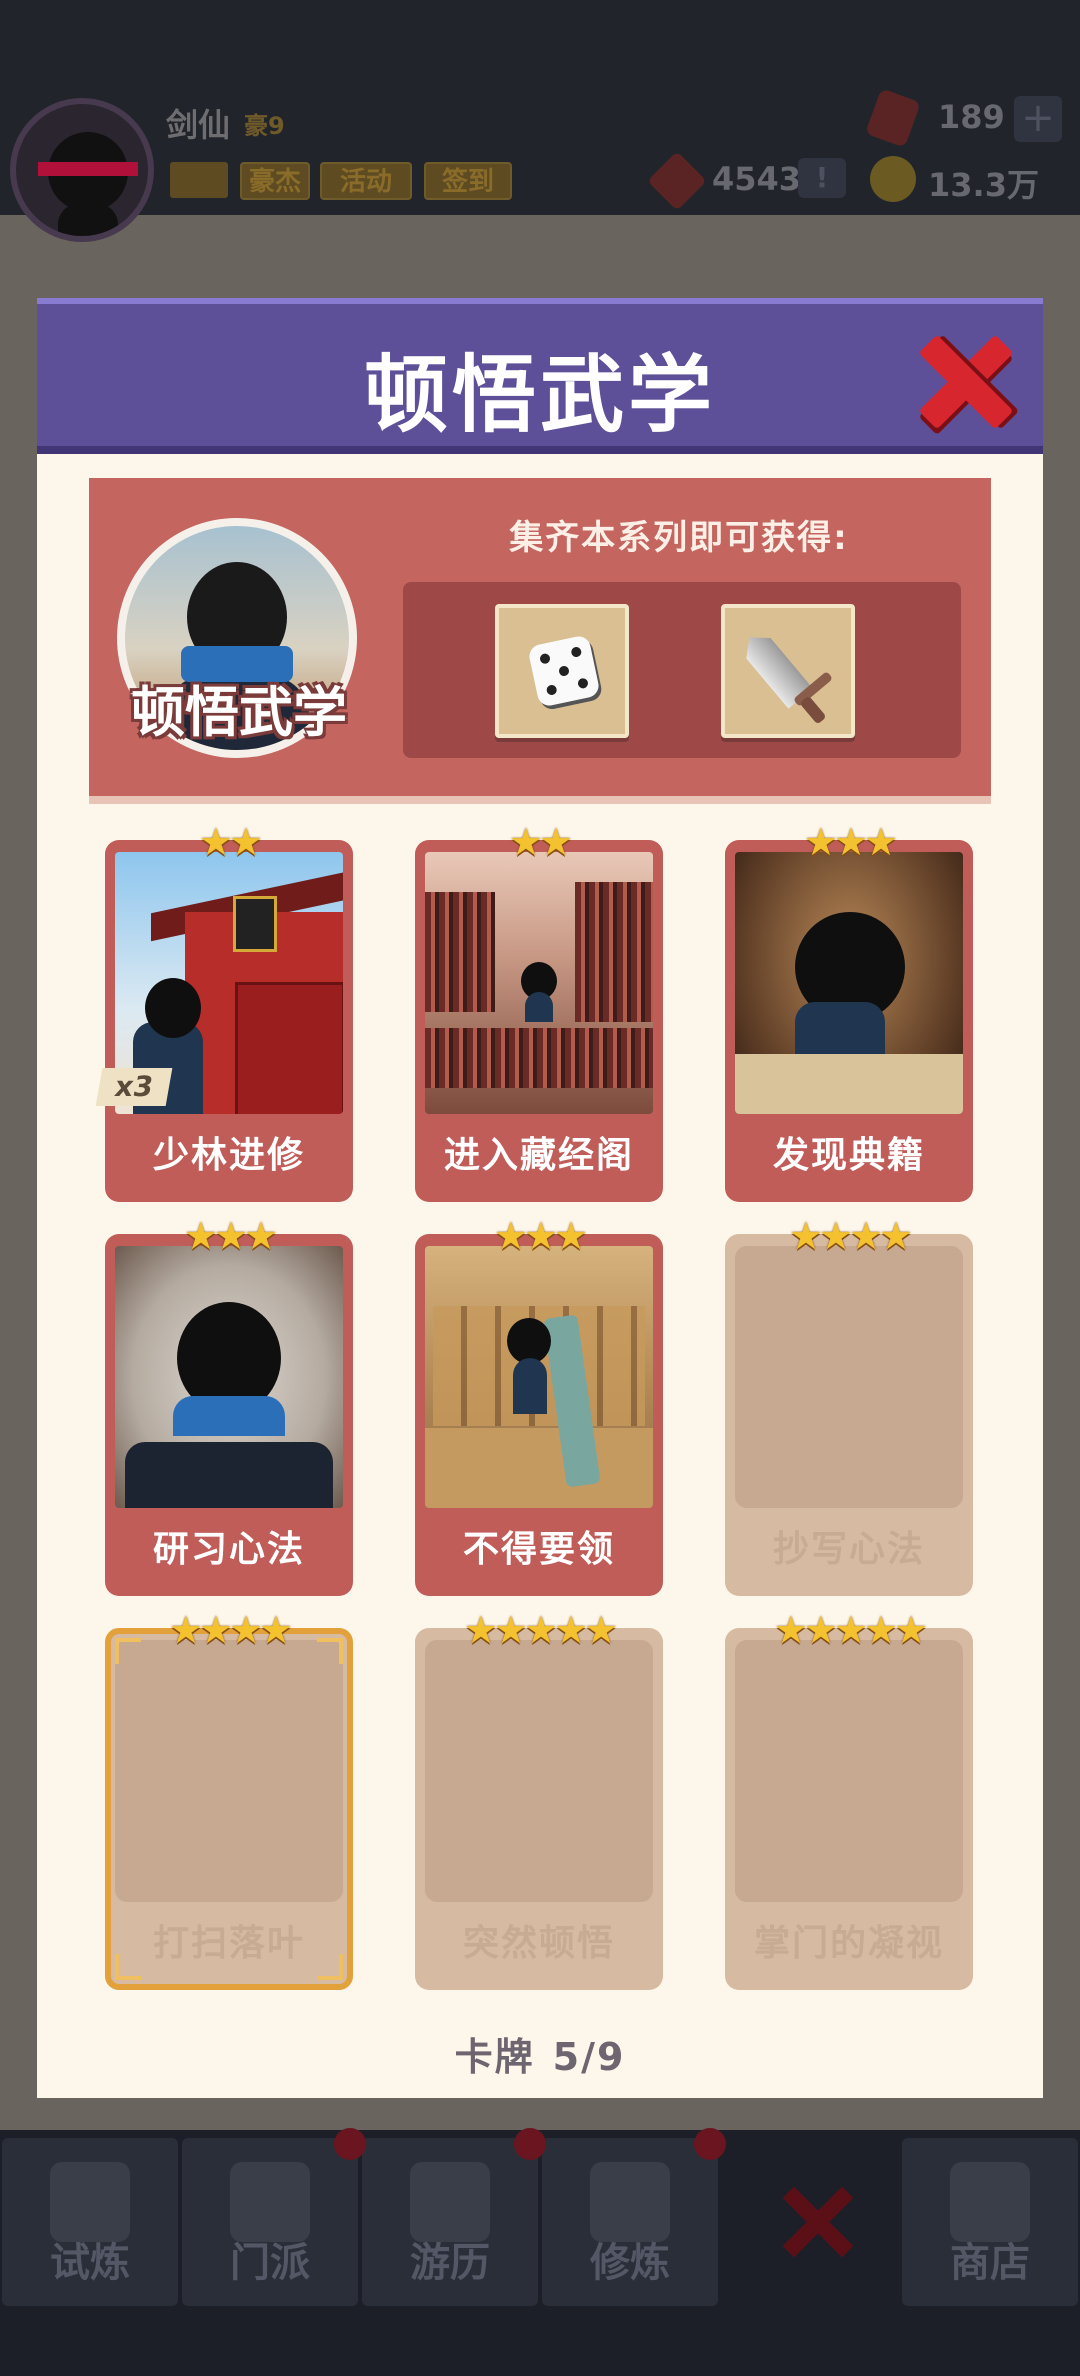 This screenshot has width=1080, height=2376. Describe the element at coordinates (134, 1087) in the screenshot. I see `card-count-badge: x3` at that location.